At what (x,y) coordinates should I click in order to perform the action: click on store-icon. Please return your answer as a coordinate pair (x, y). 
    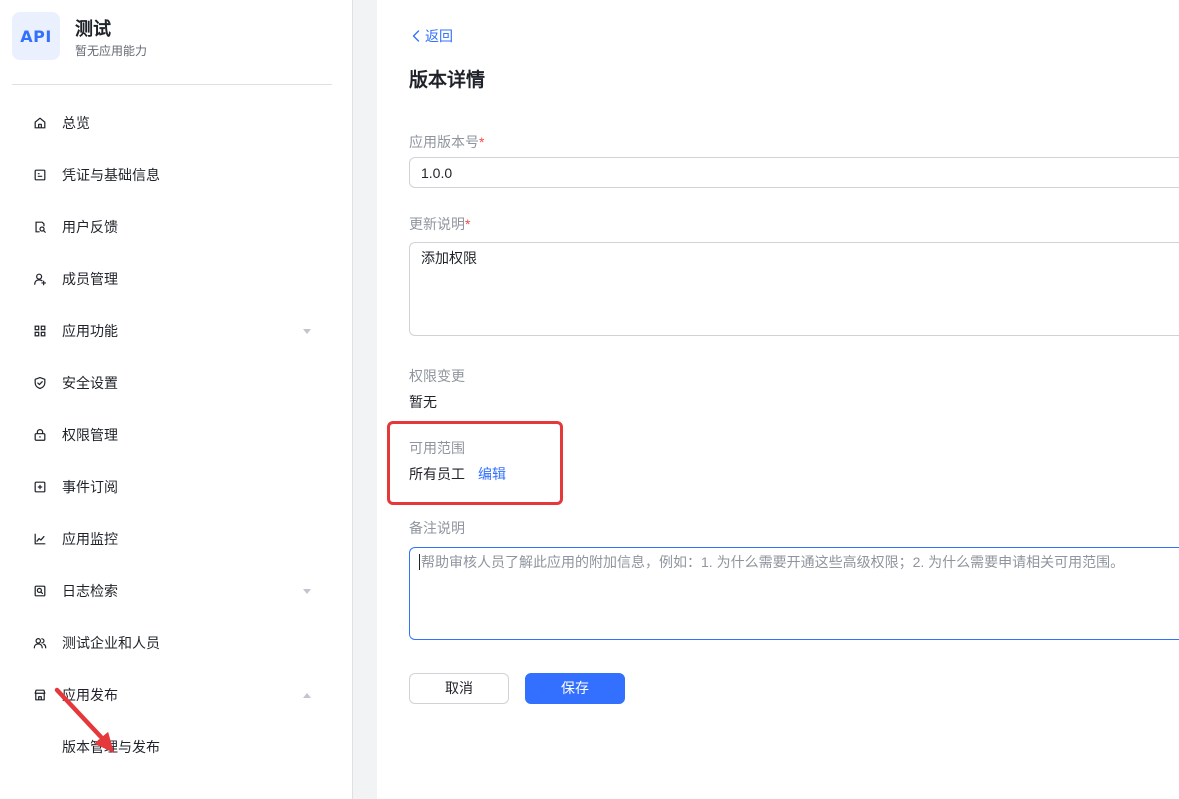
    Looking at the image, I should click on (40, 695).